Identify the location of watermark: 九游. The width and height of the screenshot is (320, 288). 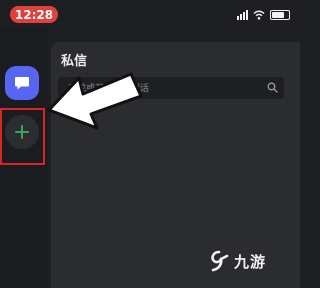
(237, 261).